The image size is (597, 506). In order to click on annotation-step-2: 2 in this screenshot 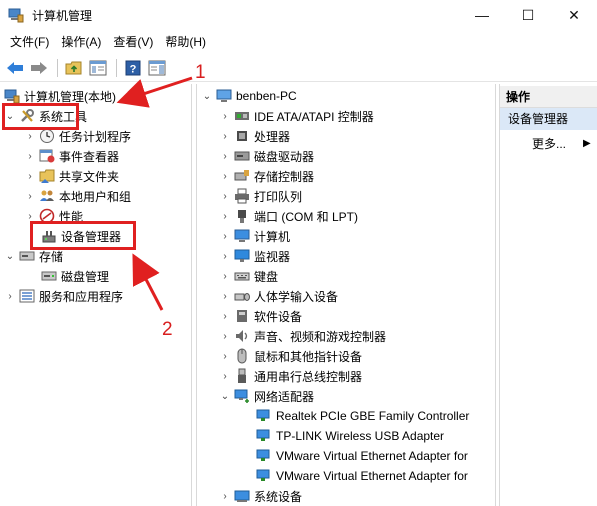, I will do `click(167, 329)`.